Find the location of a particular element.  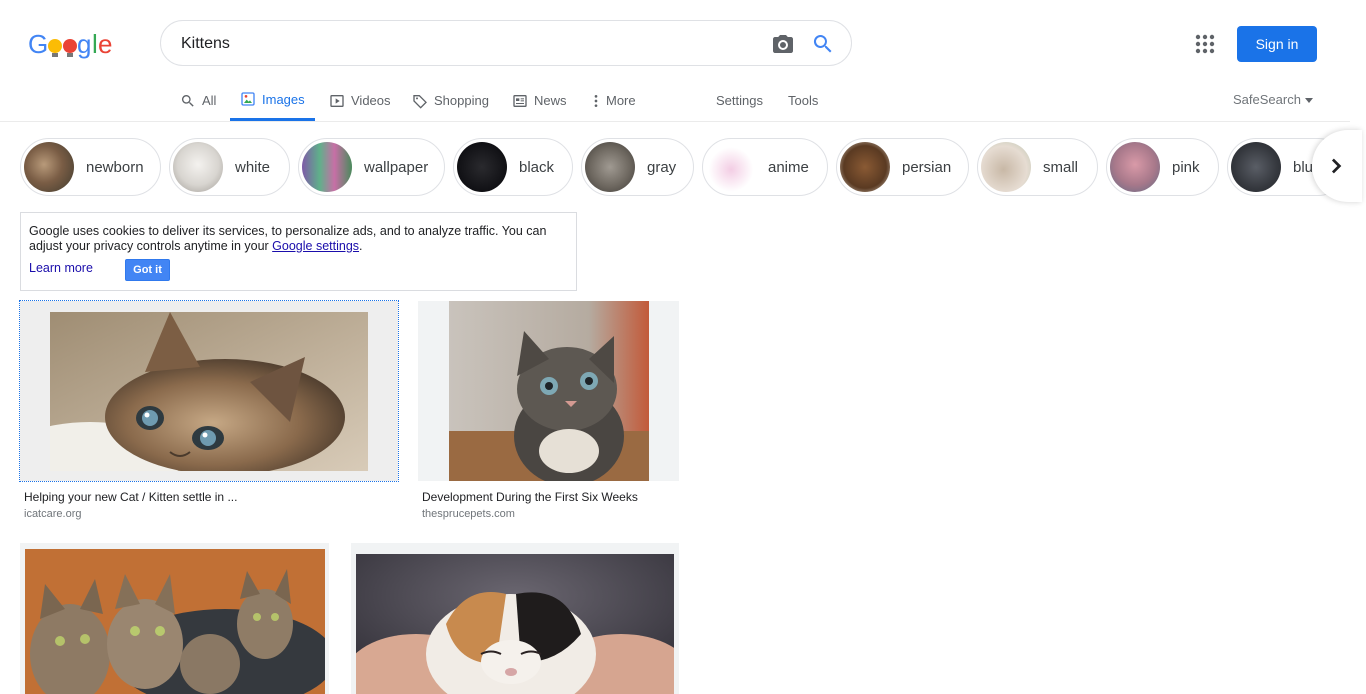

google-logo: G g l e is located at coordinates (70, 44).